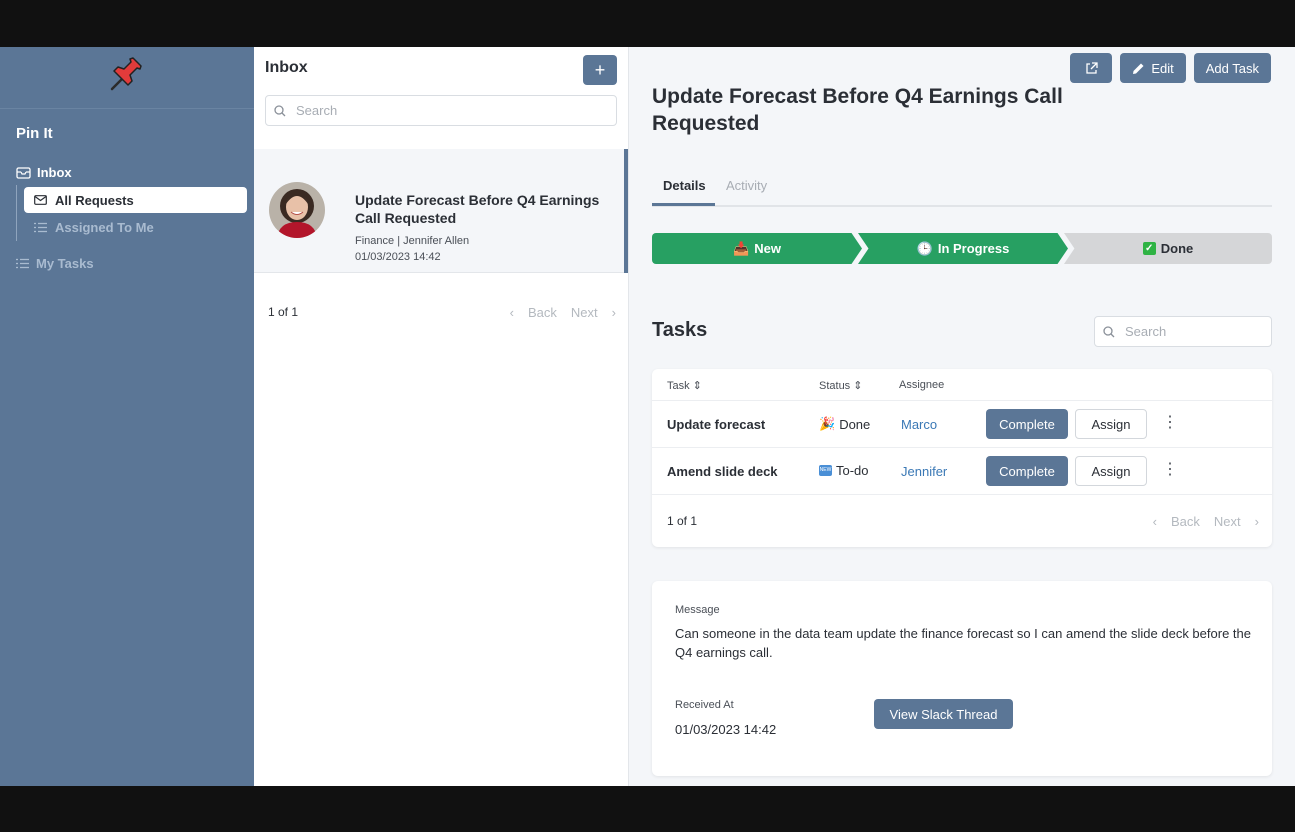 This screenshot has height=832, width=1295. What do you see at coordinates (852, 470) in the screenshot?
I see `status-label: To-do` at bounding box center [852, 470].